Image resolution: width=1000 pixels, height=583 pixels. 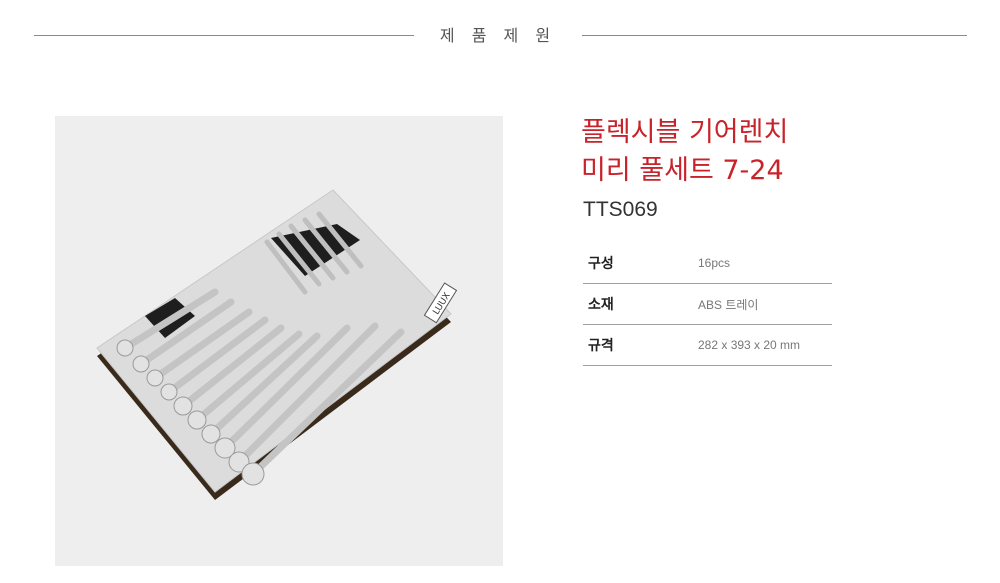 I want to click on spec-row: 구성 16pcs, so click(x=707, y=263).